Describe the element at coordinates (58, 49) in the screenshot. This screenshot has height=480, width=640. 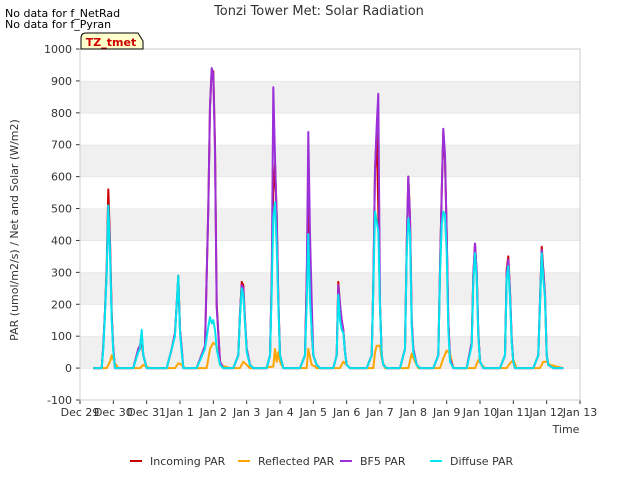
I see `y-tick-label: 1000` at that location.